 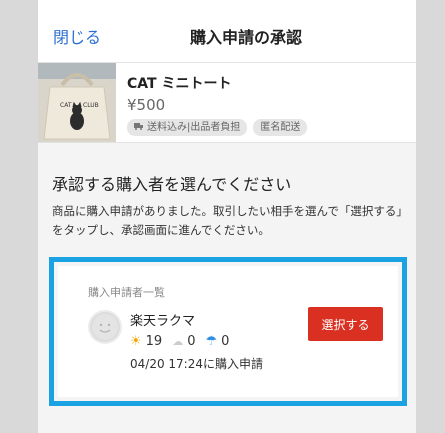 What do you see at coordinates (154, 341) in the screenshot?
I see `good-count: 19` at bounding box center [154, 341].